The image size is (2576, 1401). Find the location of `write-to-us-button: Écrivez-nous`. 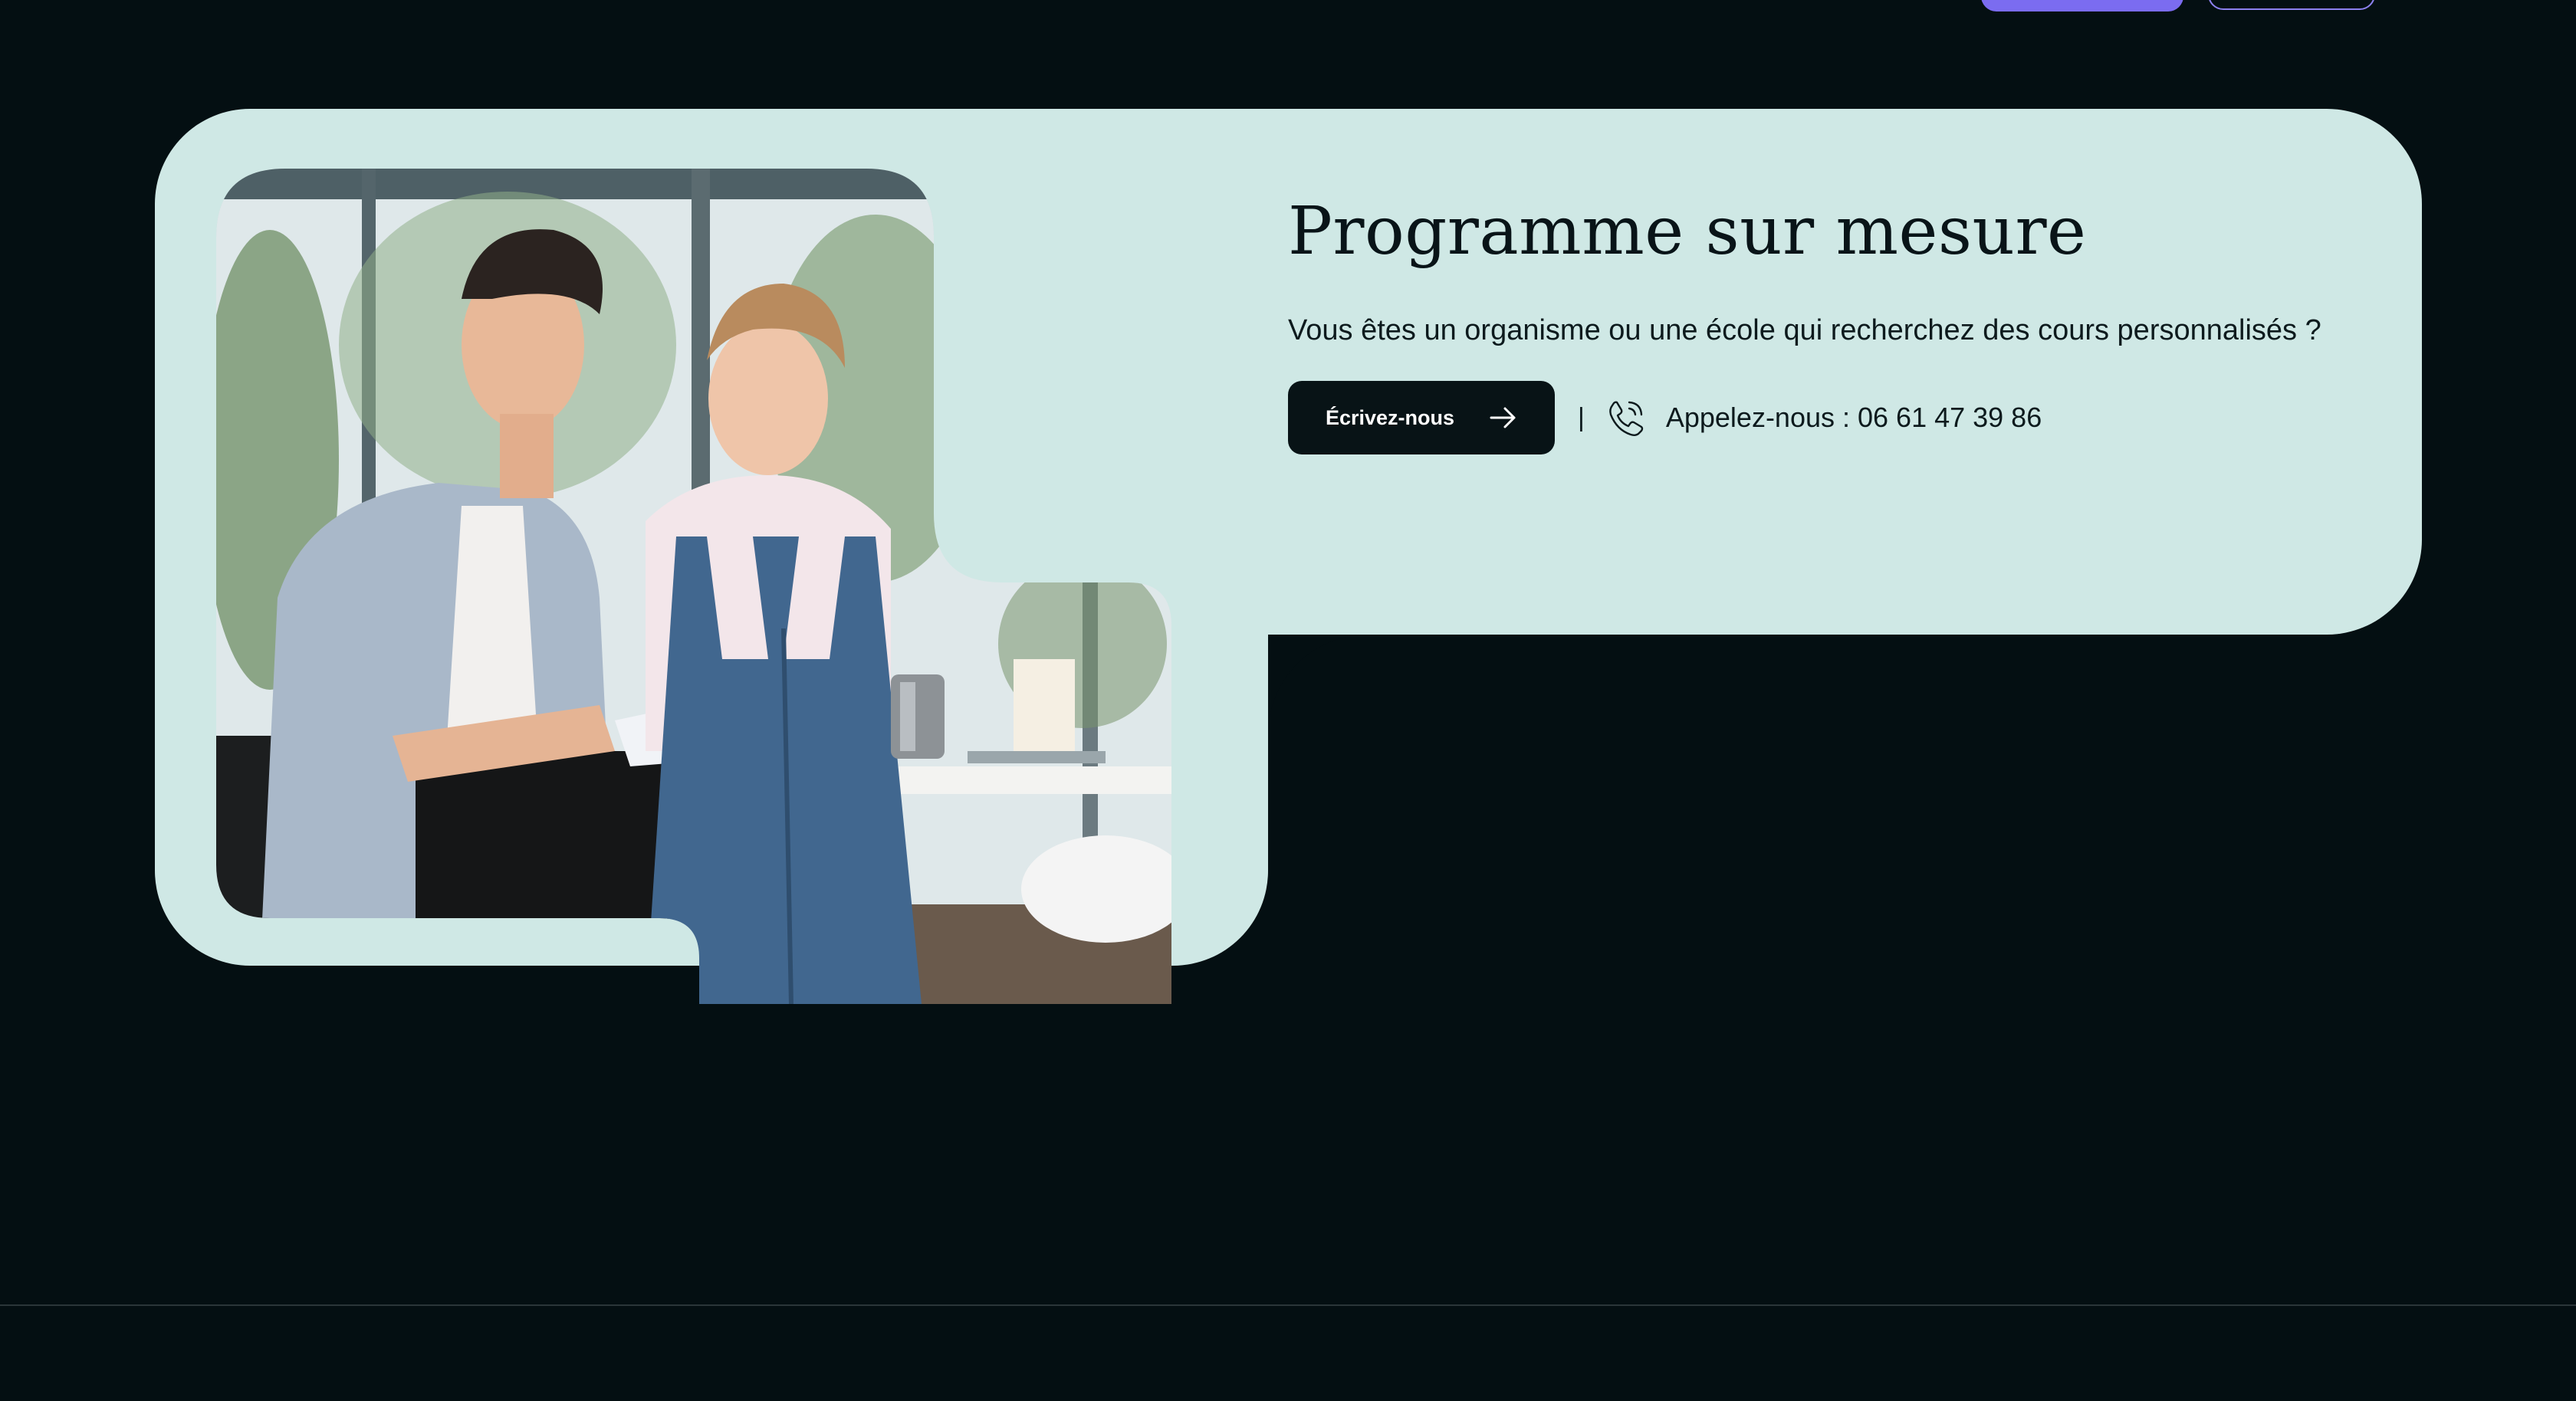

write-to-us-button: Écrivez-nous is located at coordinates (1422, 417).